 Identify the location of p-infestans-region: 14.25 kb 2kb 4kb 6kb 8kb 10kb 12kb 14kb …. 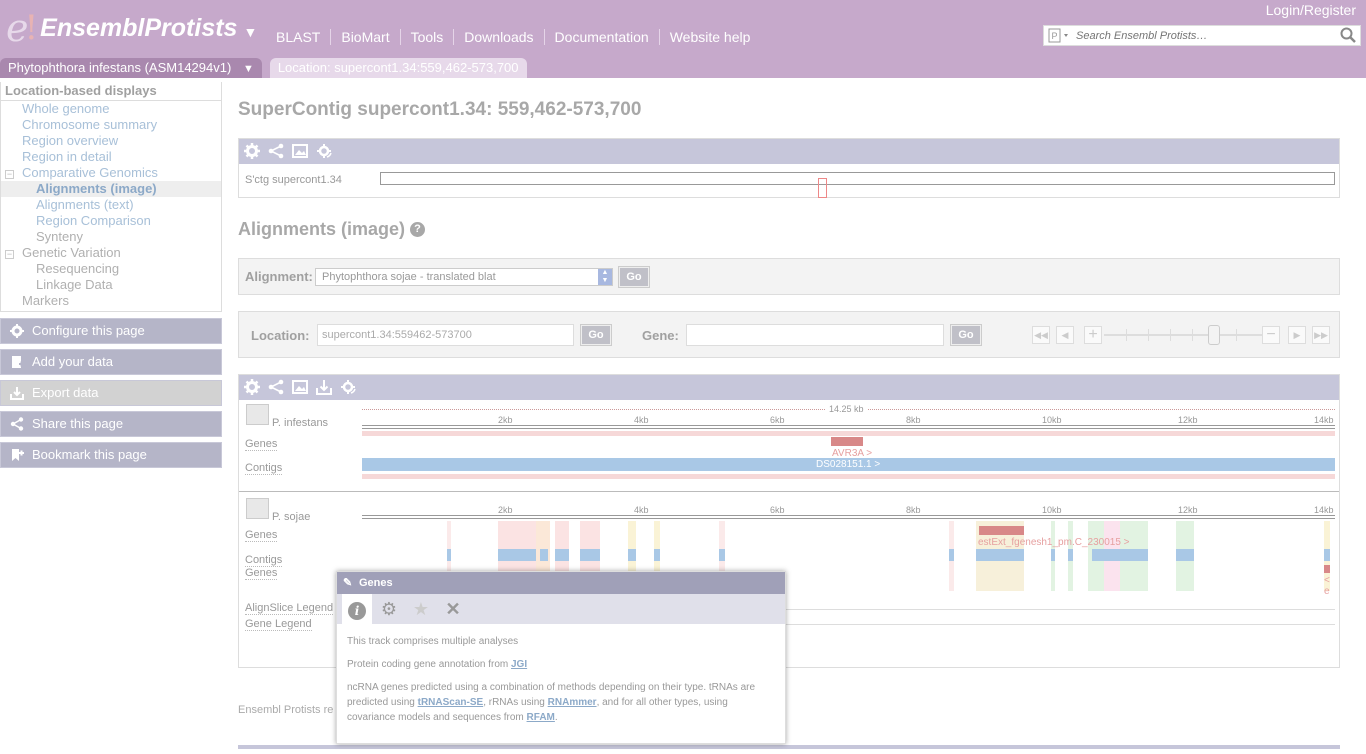
(848, 443).